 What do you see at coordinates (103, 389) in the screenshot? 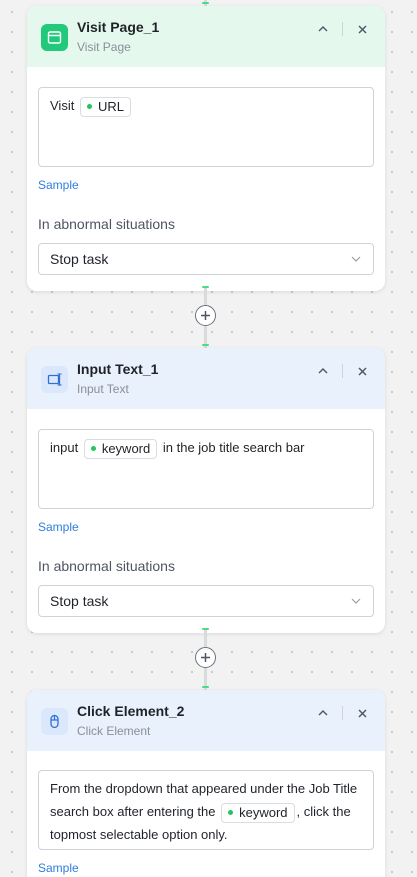
I see `node-subtitle: Input Text` at bounding box center [103, 389].